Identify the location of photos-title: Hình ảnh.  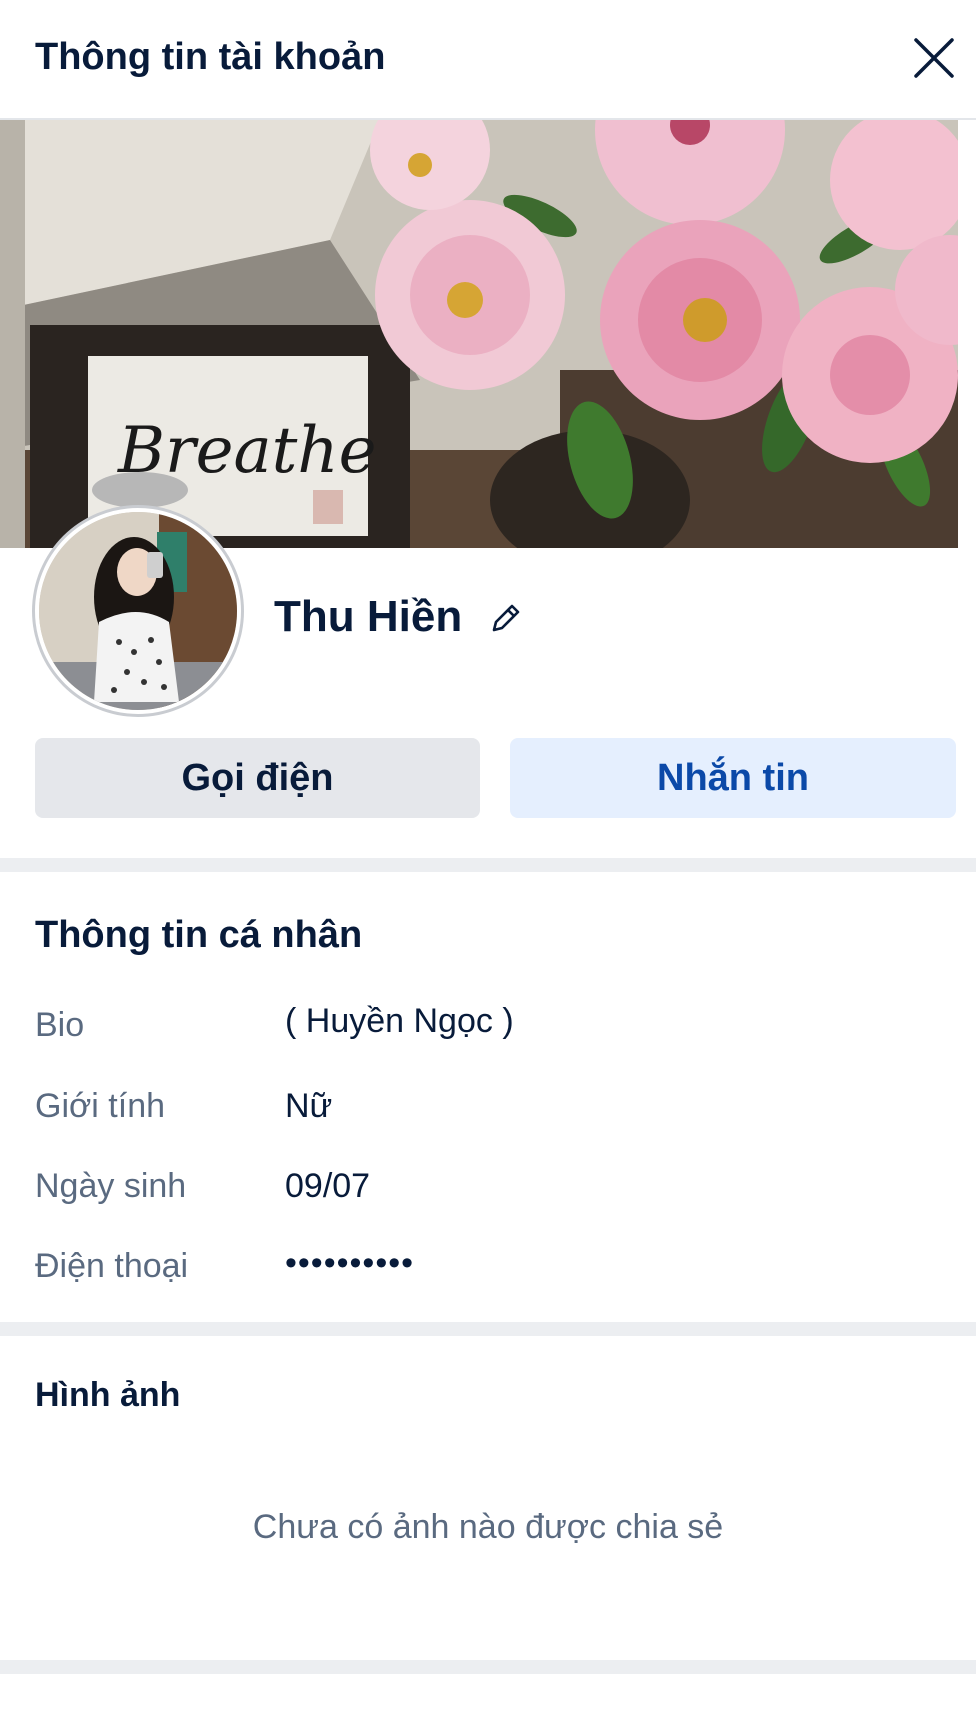
(108, 1395).